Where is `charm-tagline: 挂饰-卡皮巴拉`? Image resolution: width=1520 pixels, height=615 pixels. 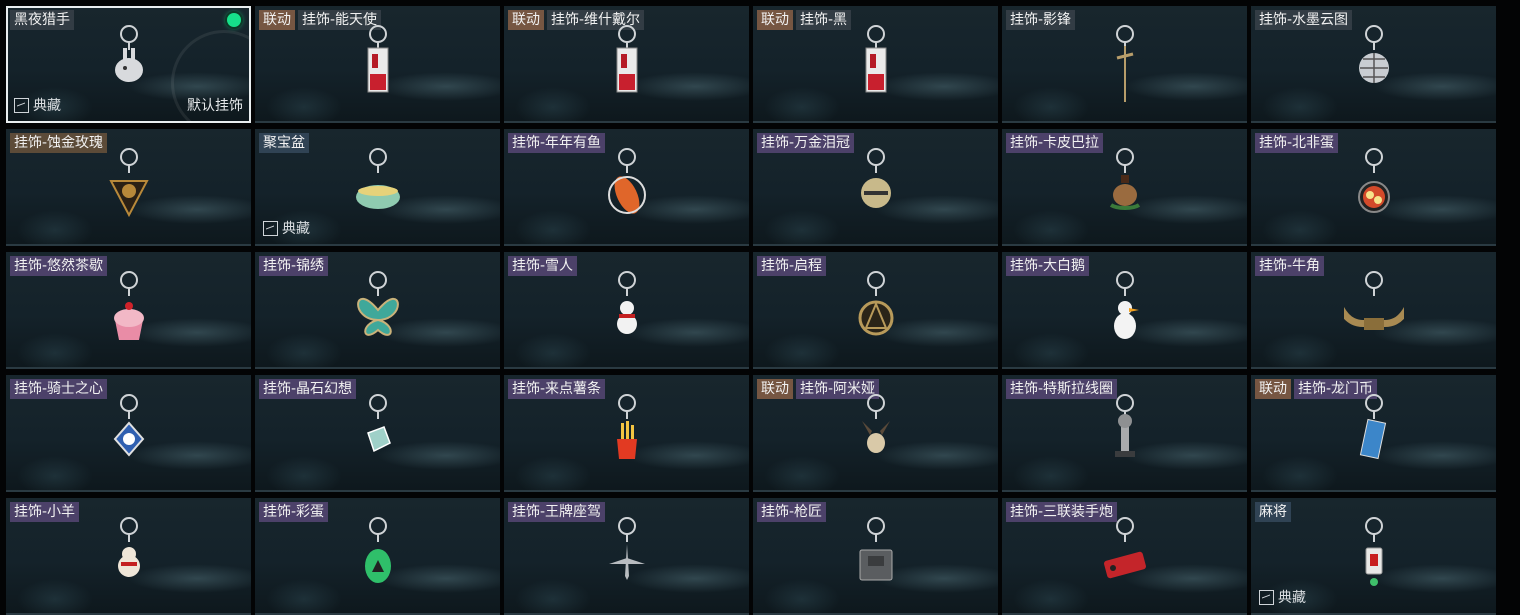 charm-tagline: 挂饰-卡皮巴拉 is located at coordinates (1055, 143).